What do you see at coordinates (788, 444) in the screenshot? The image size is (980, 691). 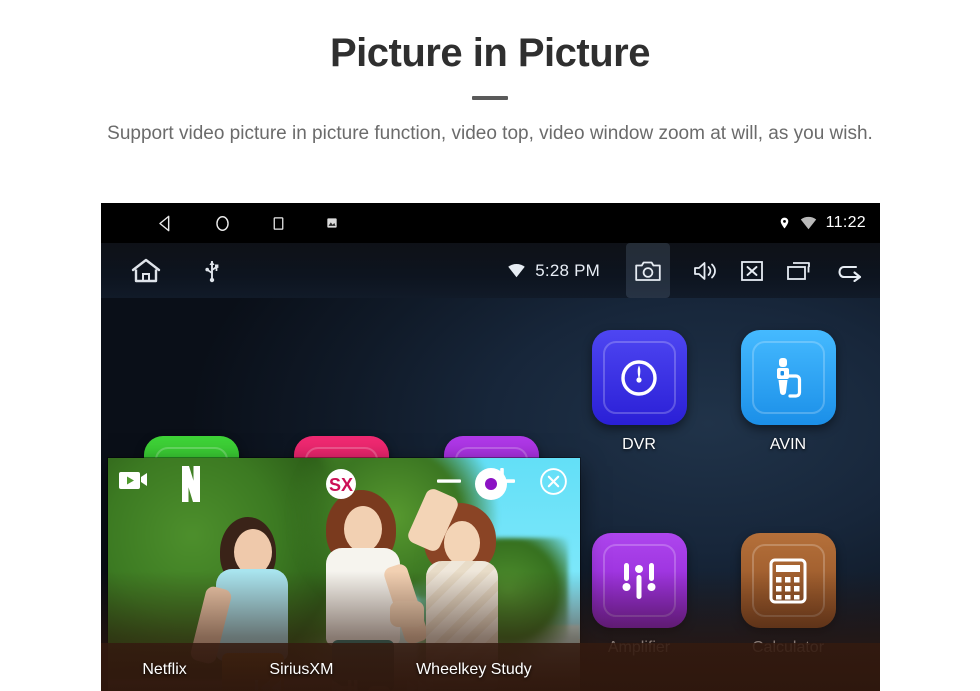 I see `app-label: AVIN` at bounding box center [788, 444].